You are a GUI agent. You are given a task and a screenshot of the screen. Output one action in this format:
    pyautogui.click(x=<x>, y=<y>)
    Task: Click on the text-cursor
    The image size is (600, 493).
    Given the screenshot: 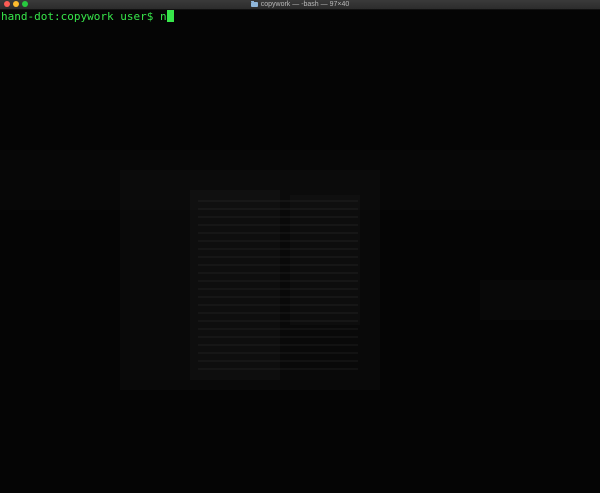 What is the action you would take?
    pyautogui.click(x=170, y=16)
    